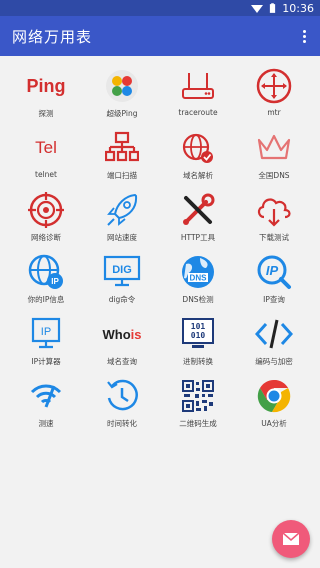 This screenshot has height=568, width=320. I want to click on tool-speedtest: 测速, so click(46, 403).